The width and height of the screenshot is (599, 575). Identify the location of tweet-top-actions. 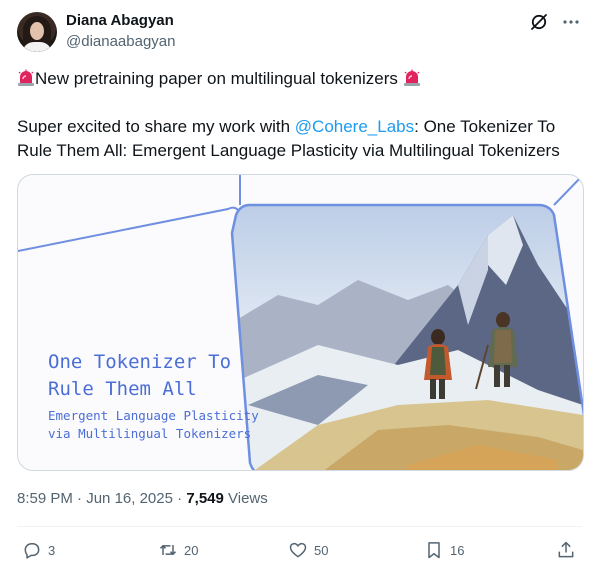
(555, 22).